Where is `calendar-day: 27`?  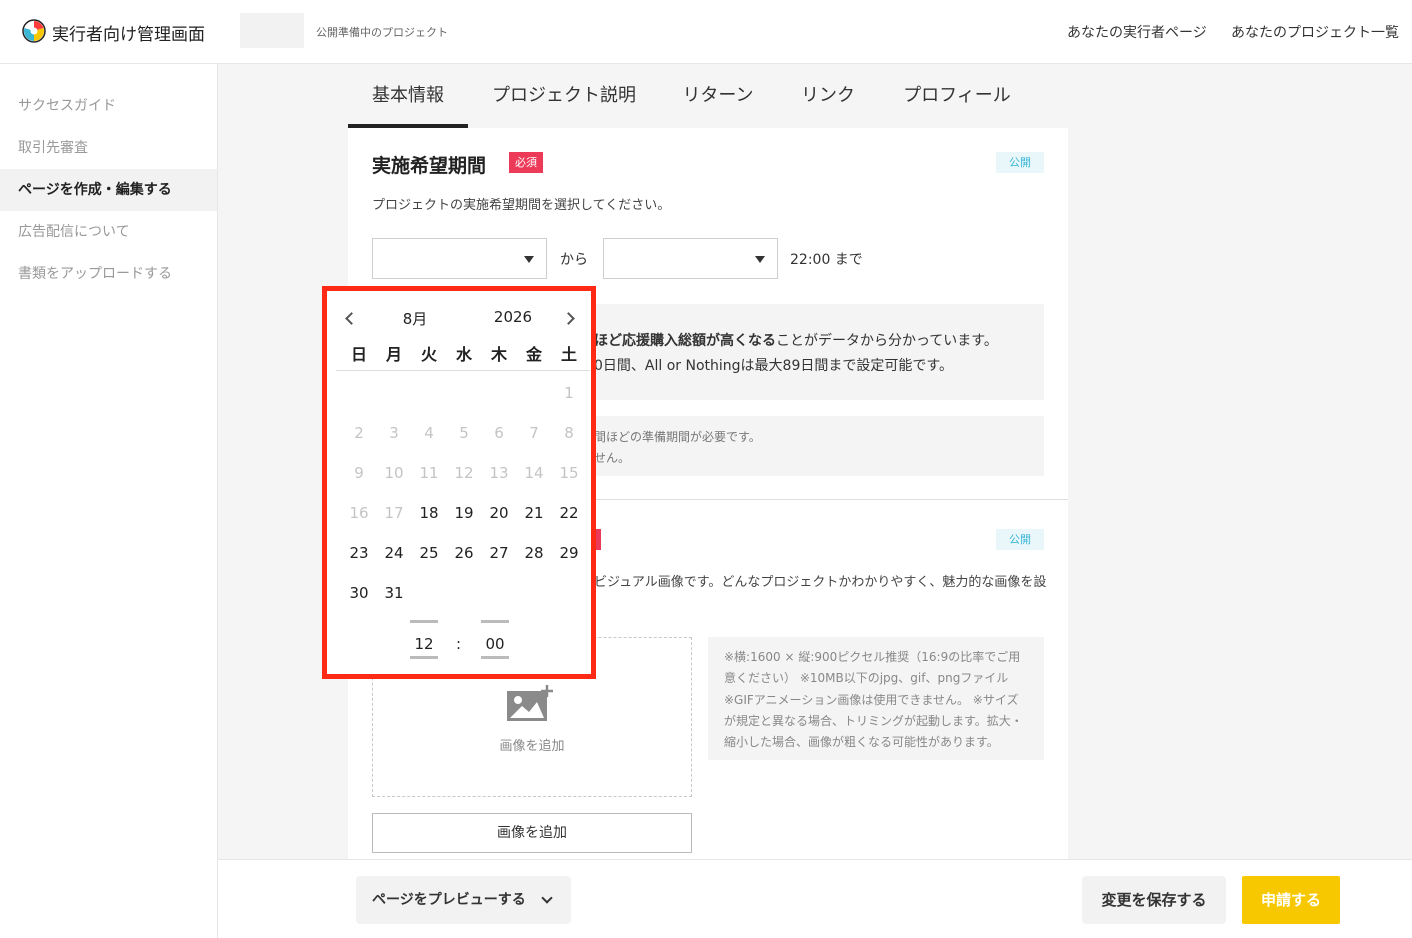 calendar-day: 27 is located at coordinates (499, 553).